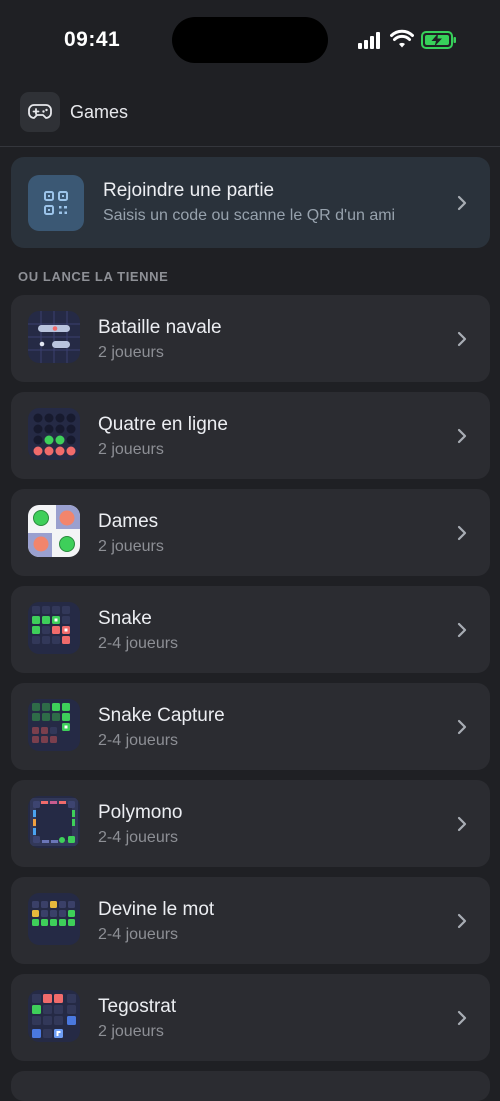 The width and height of the screenshot is (500, 1101). What do you see at coordinates (250, 532) in the screenshot?
I see `game-card-dames: Dames 2 joueurs` at bounding box center [250, 532].